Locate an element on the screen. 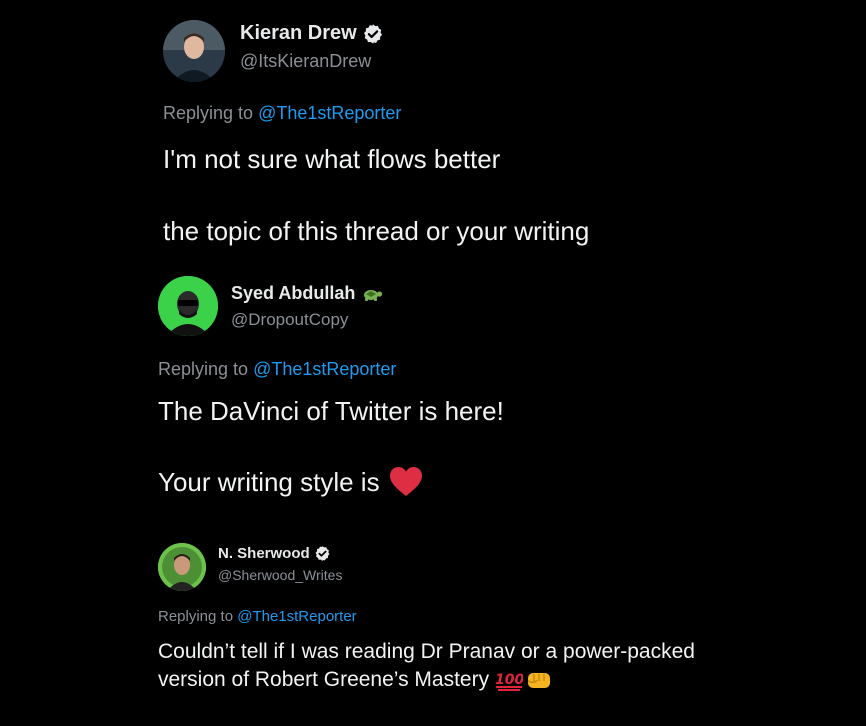 The width and height of the screenshot is (866, 726). author-handle: @ItsKieranDrew is located at coordinates (305, 61).